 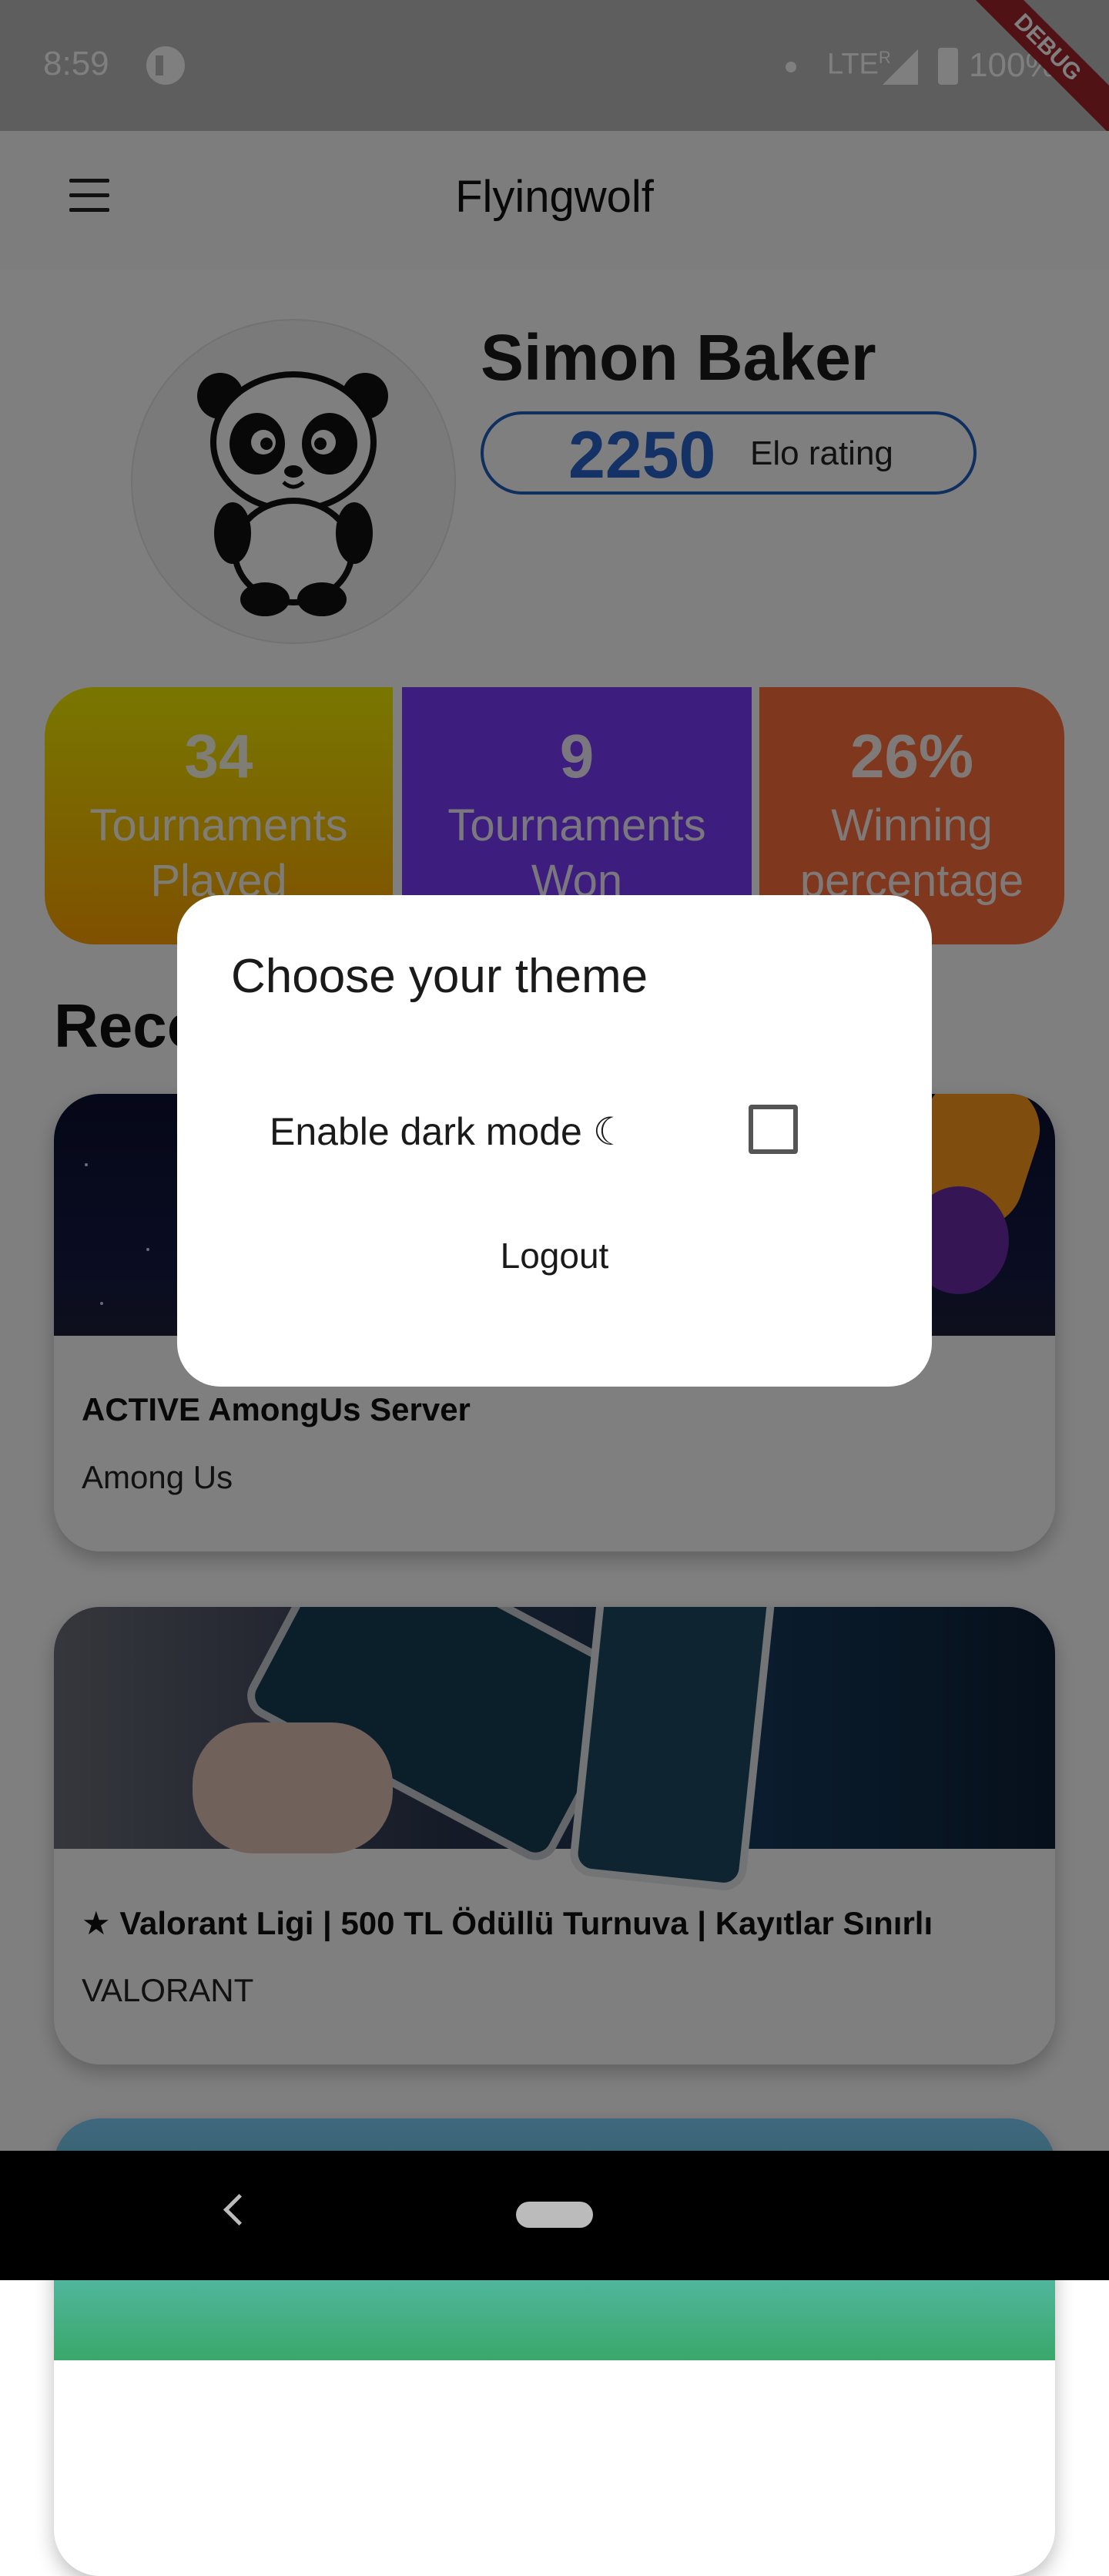 What do you see at coordinates (439, 976) in the screenshot?
I see `dialog-title: Choose your theme` at bounding box center [439, 976].